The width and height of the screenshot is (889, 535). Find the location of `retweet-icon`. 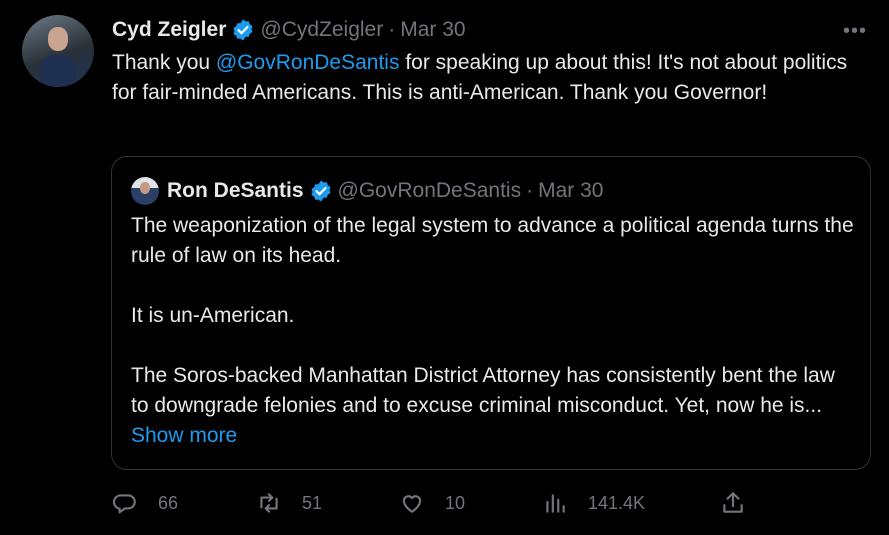

retweet-icon is located at coordinates (269, 503).